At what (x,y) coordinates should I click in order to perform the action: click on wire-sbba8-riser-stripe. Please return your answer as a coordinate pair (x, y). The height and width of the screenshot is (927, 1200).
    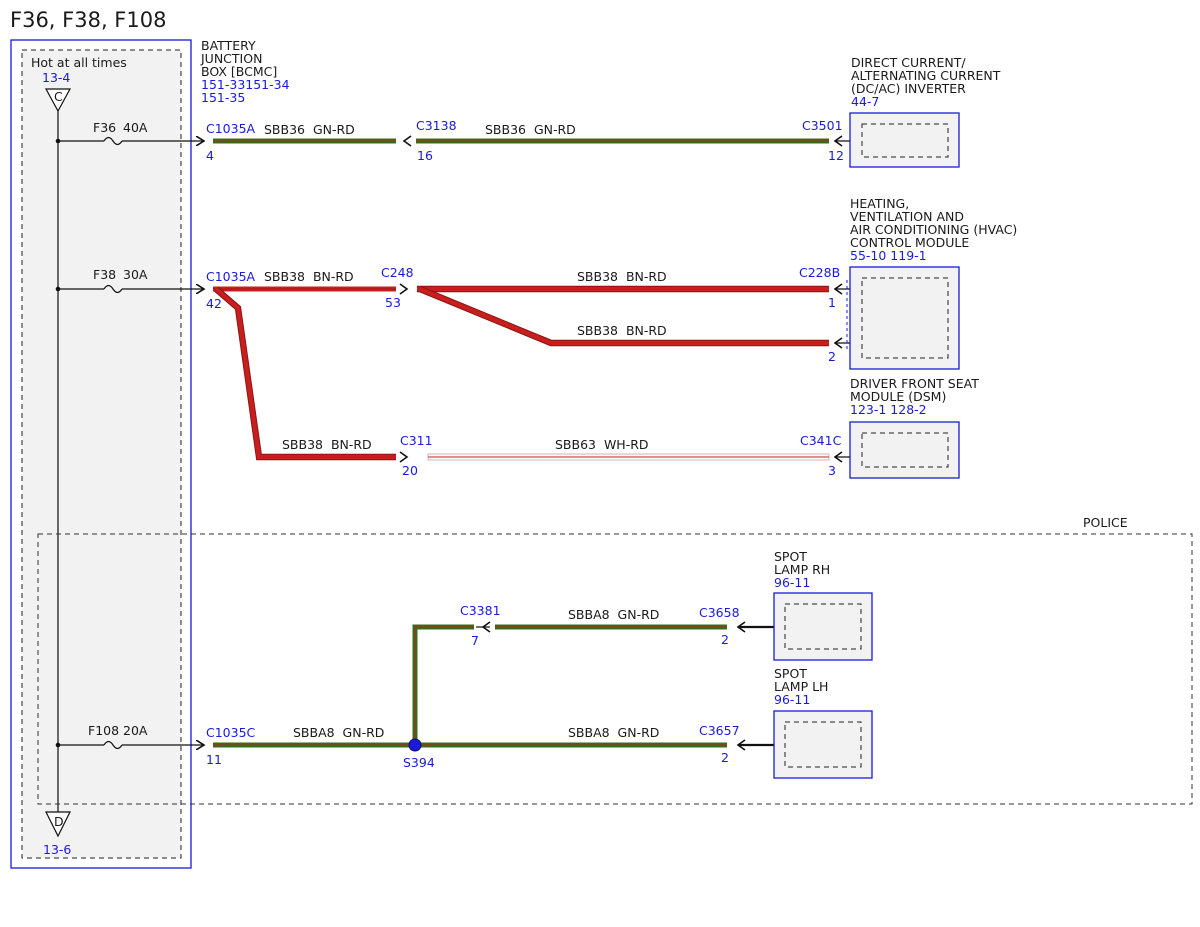
    Looking at the image, I should click on (444, 685).